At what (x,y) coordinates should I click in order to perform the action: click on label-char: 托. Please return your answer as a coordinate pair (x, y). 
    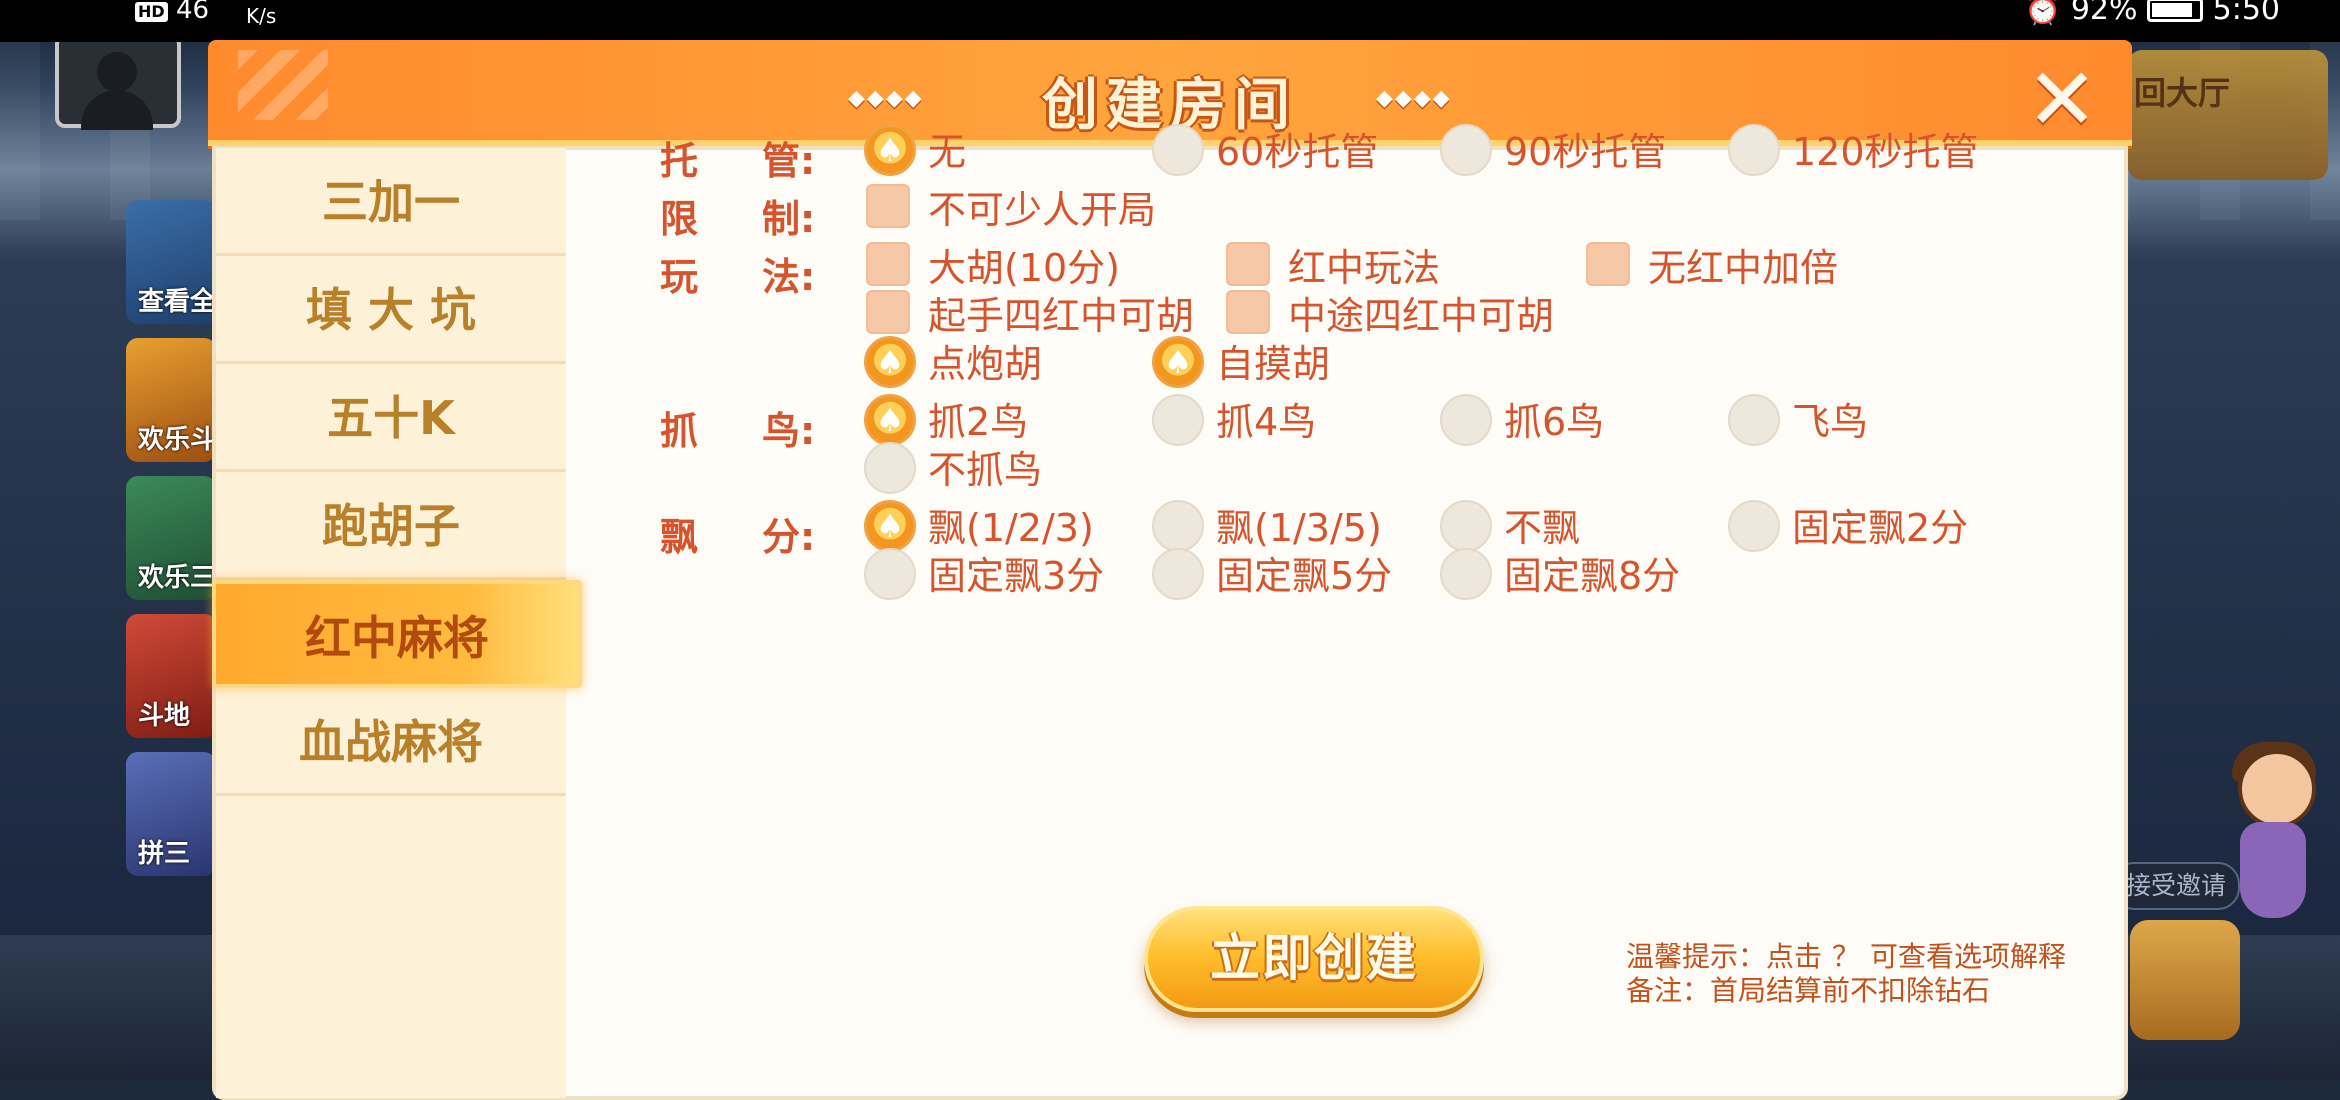
    Looking at the image, I should click on (679, 161).